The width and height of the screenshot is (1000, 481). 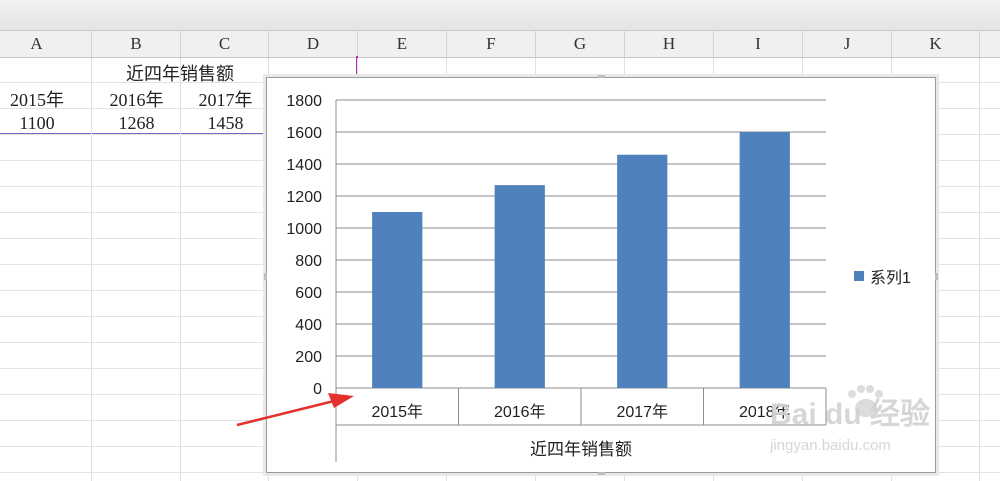 I want to click on chart-legend: 系列1, so click(x=882, y=276).